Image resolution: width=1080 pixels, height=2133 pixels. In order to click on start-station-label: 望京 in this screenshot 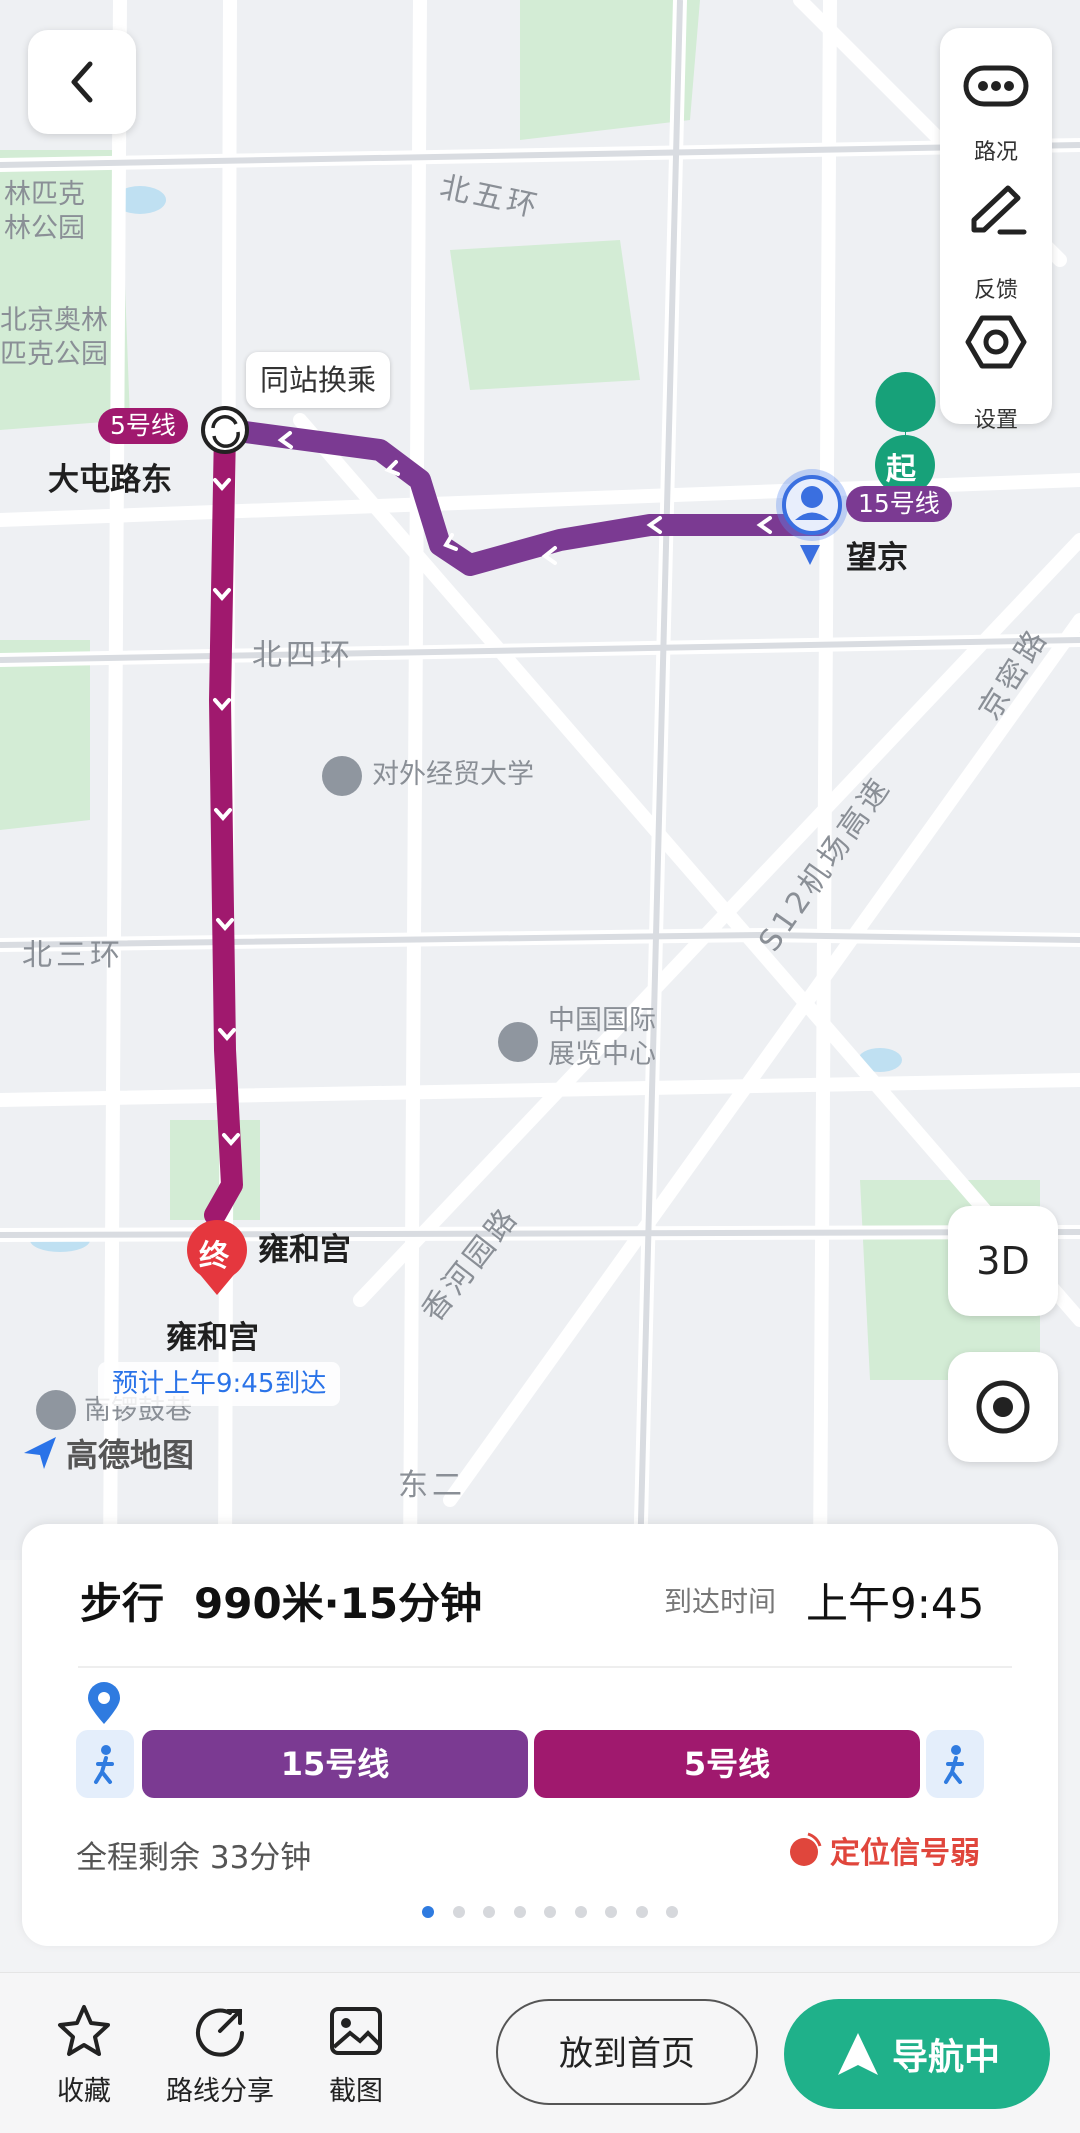, I will do `click(877, 558)`.